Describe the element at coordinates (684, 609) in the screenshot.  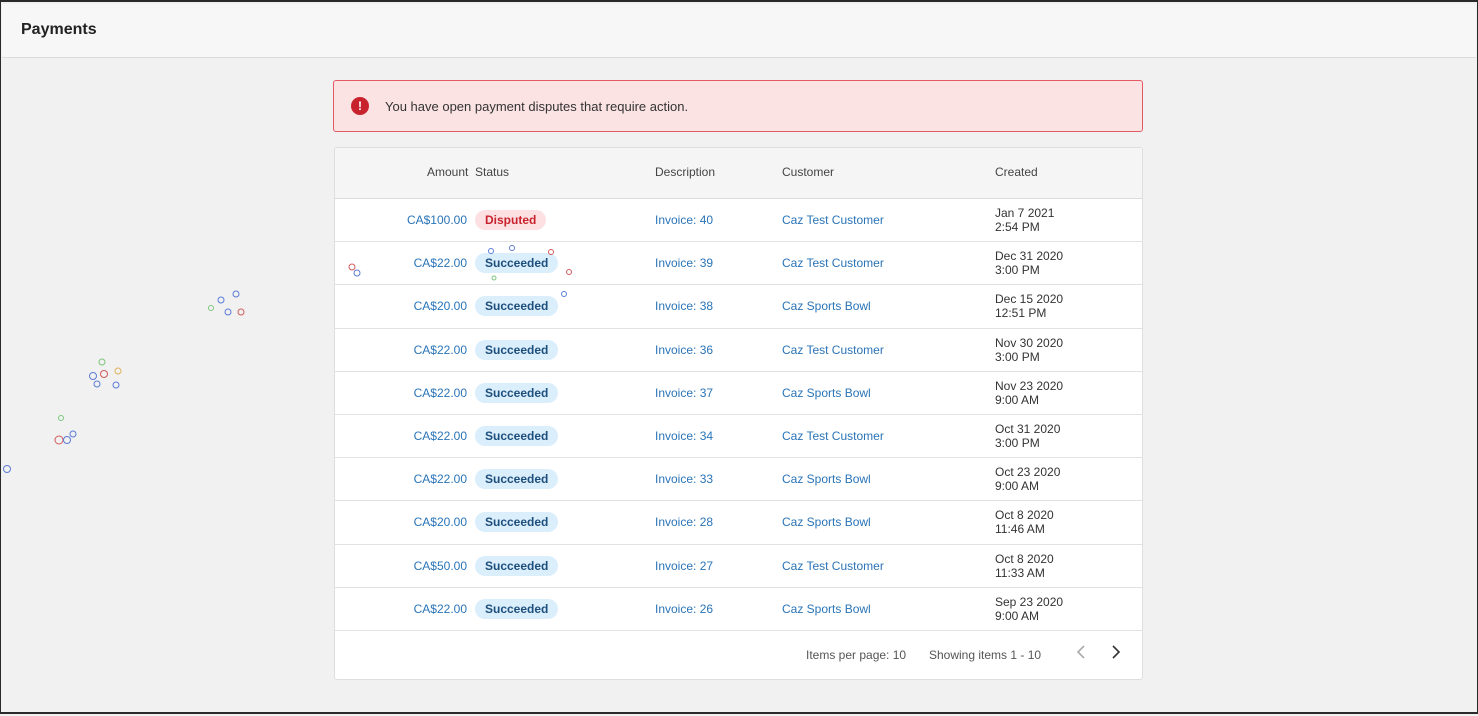
I see `invoice-link: Invoice: 26` at that location.